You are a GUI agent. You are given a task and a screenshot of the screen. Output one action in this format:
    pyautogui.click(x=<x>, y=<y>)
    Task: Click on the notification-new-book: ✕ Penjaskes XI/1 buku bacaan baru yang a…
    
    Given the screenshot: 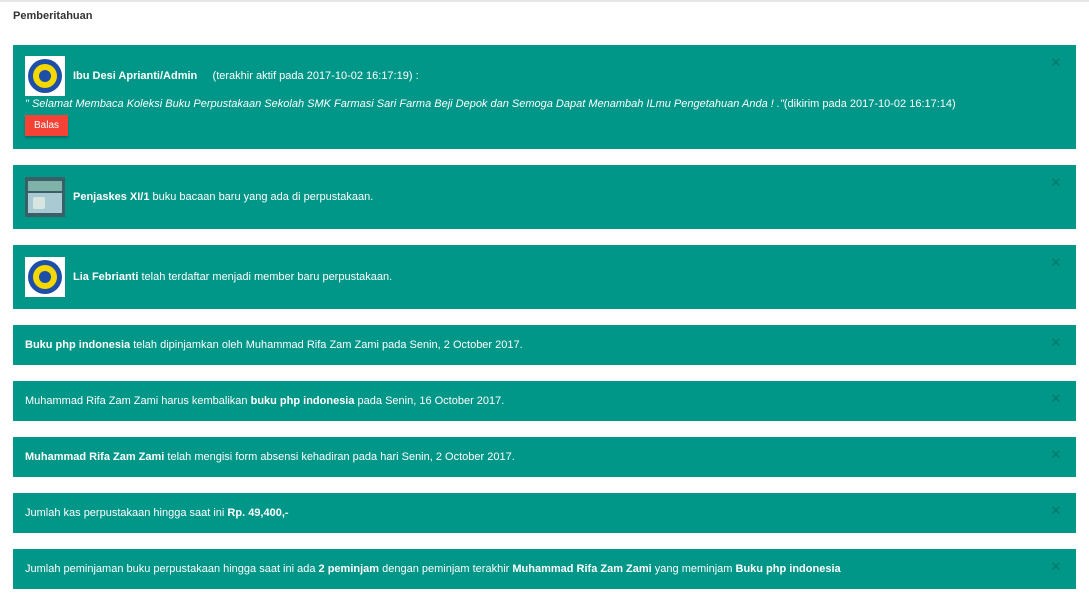 What is the action you would take?
    pyautogui.click(x=544, y=197)
    